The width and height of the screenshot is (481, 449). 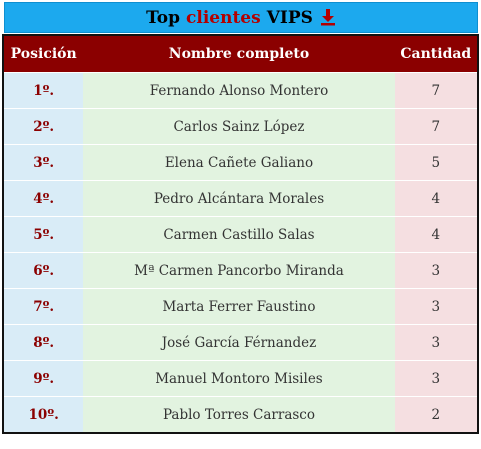 I want to click on name-cell: Mª Carmen Pancorbo Miranda, so click(x=239, y=270).